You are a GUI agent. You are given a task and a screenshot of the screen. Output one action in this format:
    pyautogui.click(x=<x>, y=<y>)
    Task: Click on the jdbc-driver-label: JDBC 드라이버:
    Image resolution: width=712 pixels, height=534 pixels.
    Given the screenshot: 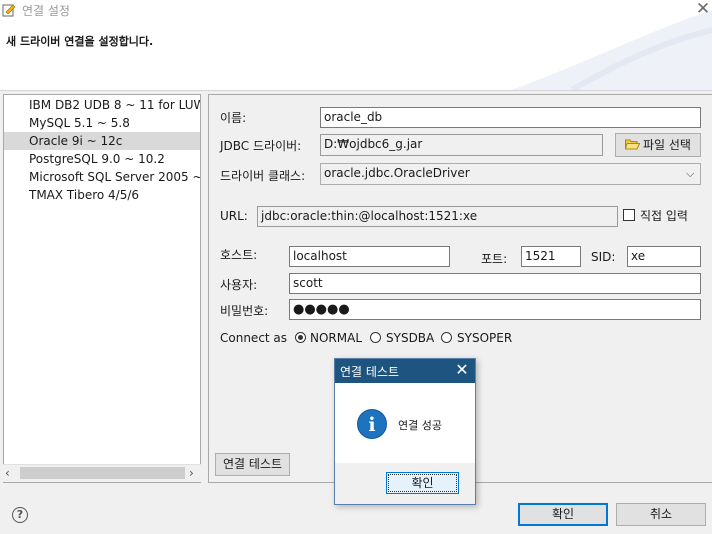 What is the action you would take?
    pyautogui.click(x=261, y=146)
    